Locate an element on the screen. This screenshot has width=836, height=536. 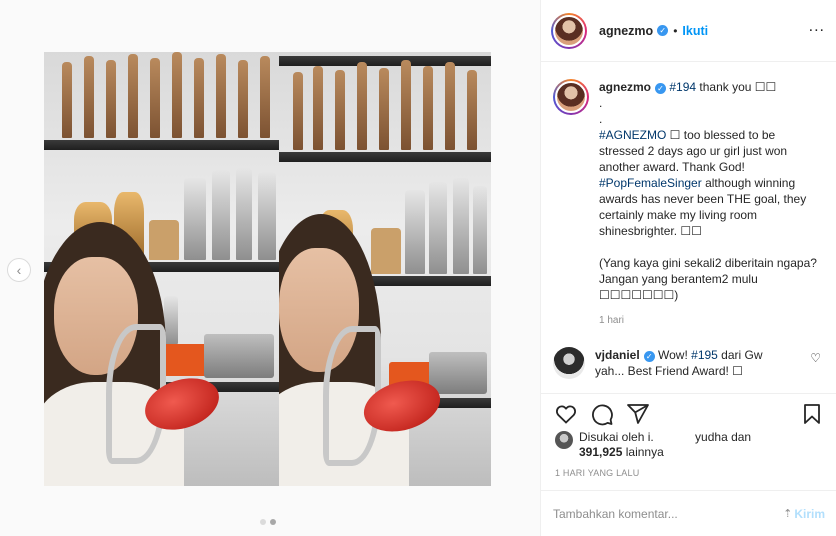
commenter-avatar is located at coordinates (569, 363).